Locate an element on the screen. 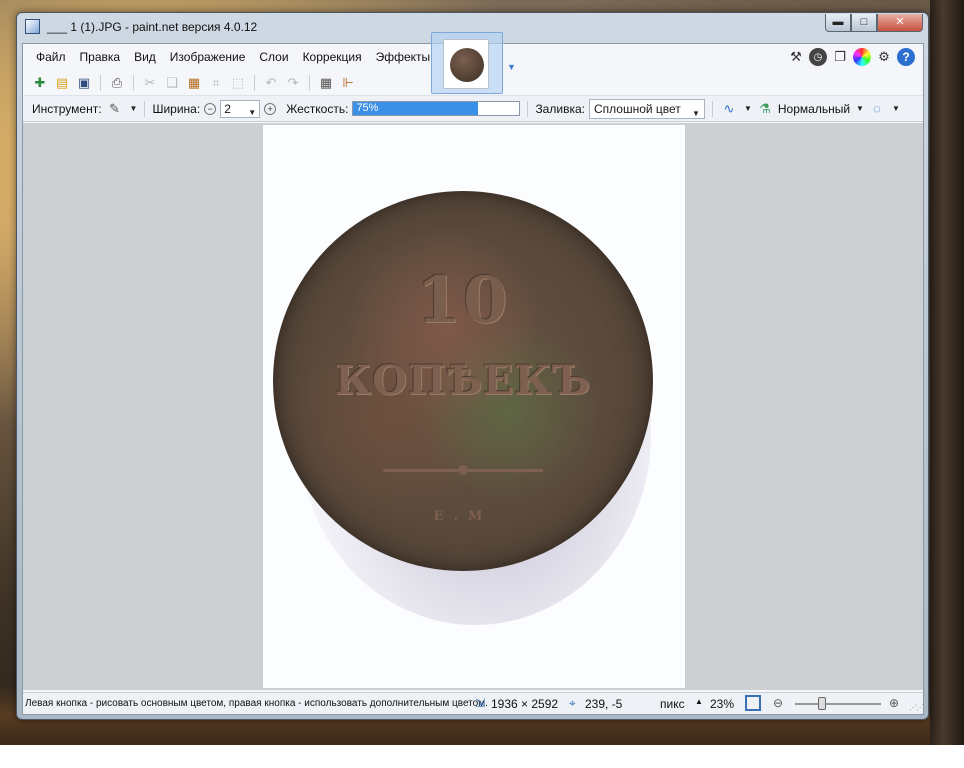  menu-file: Файл is located at coordinates (51, 57).